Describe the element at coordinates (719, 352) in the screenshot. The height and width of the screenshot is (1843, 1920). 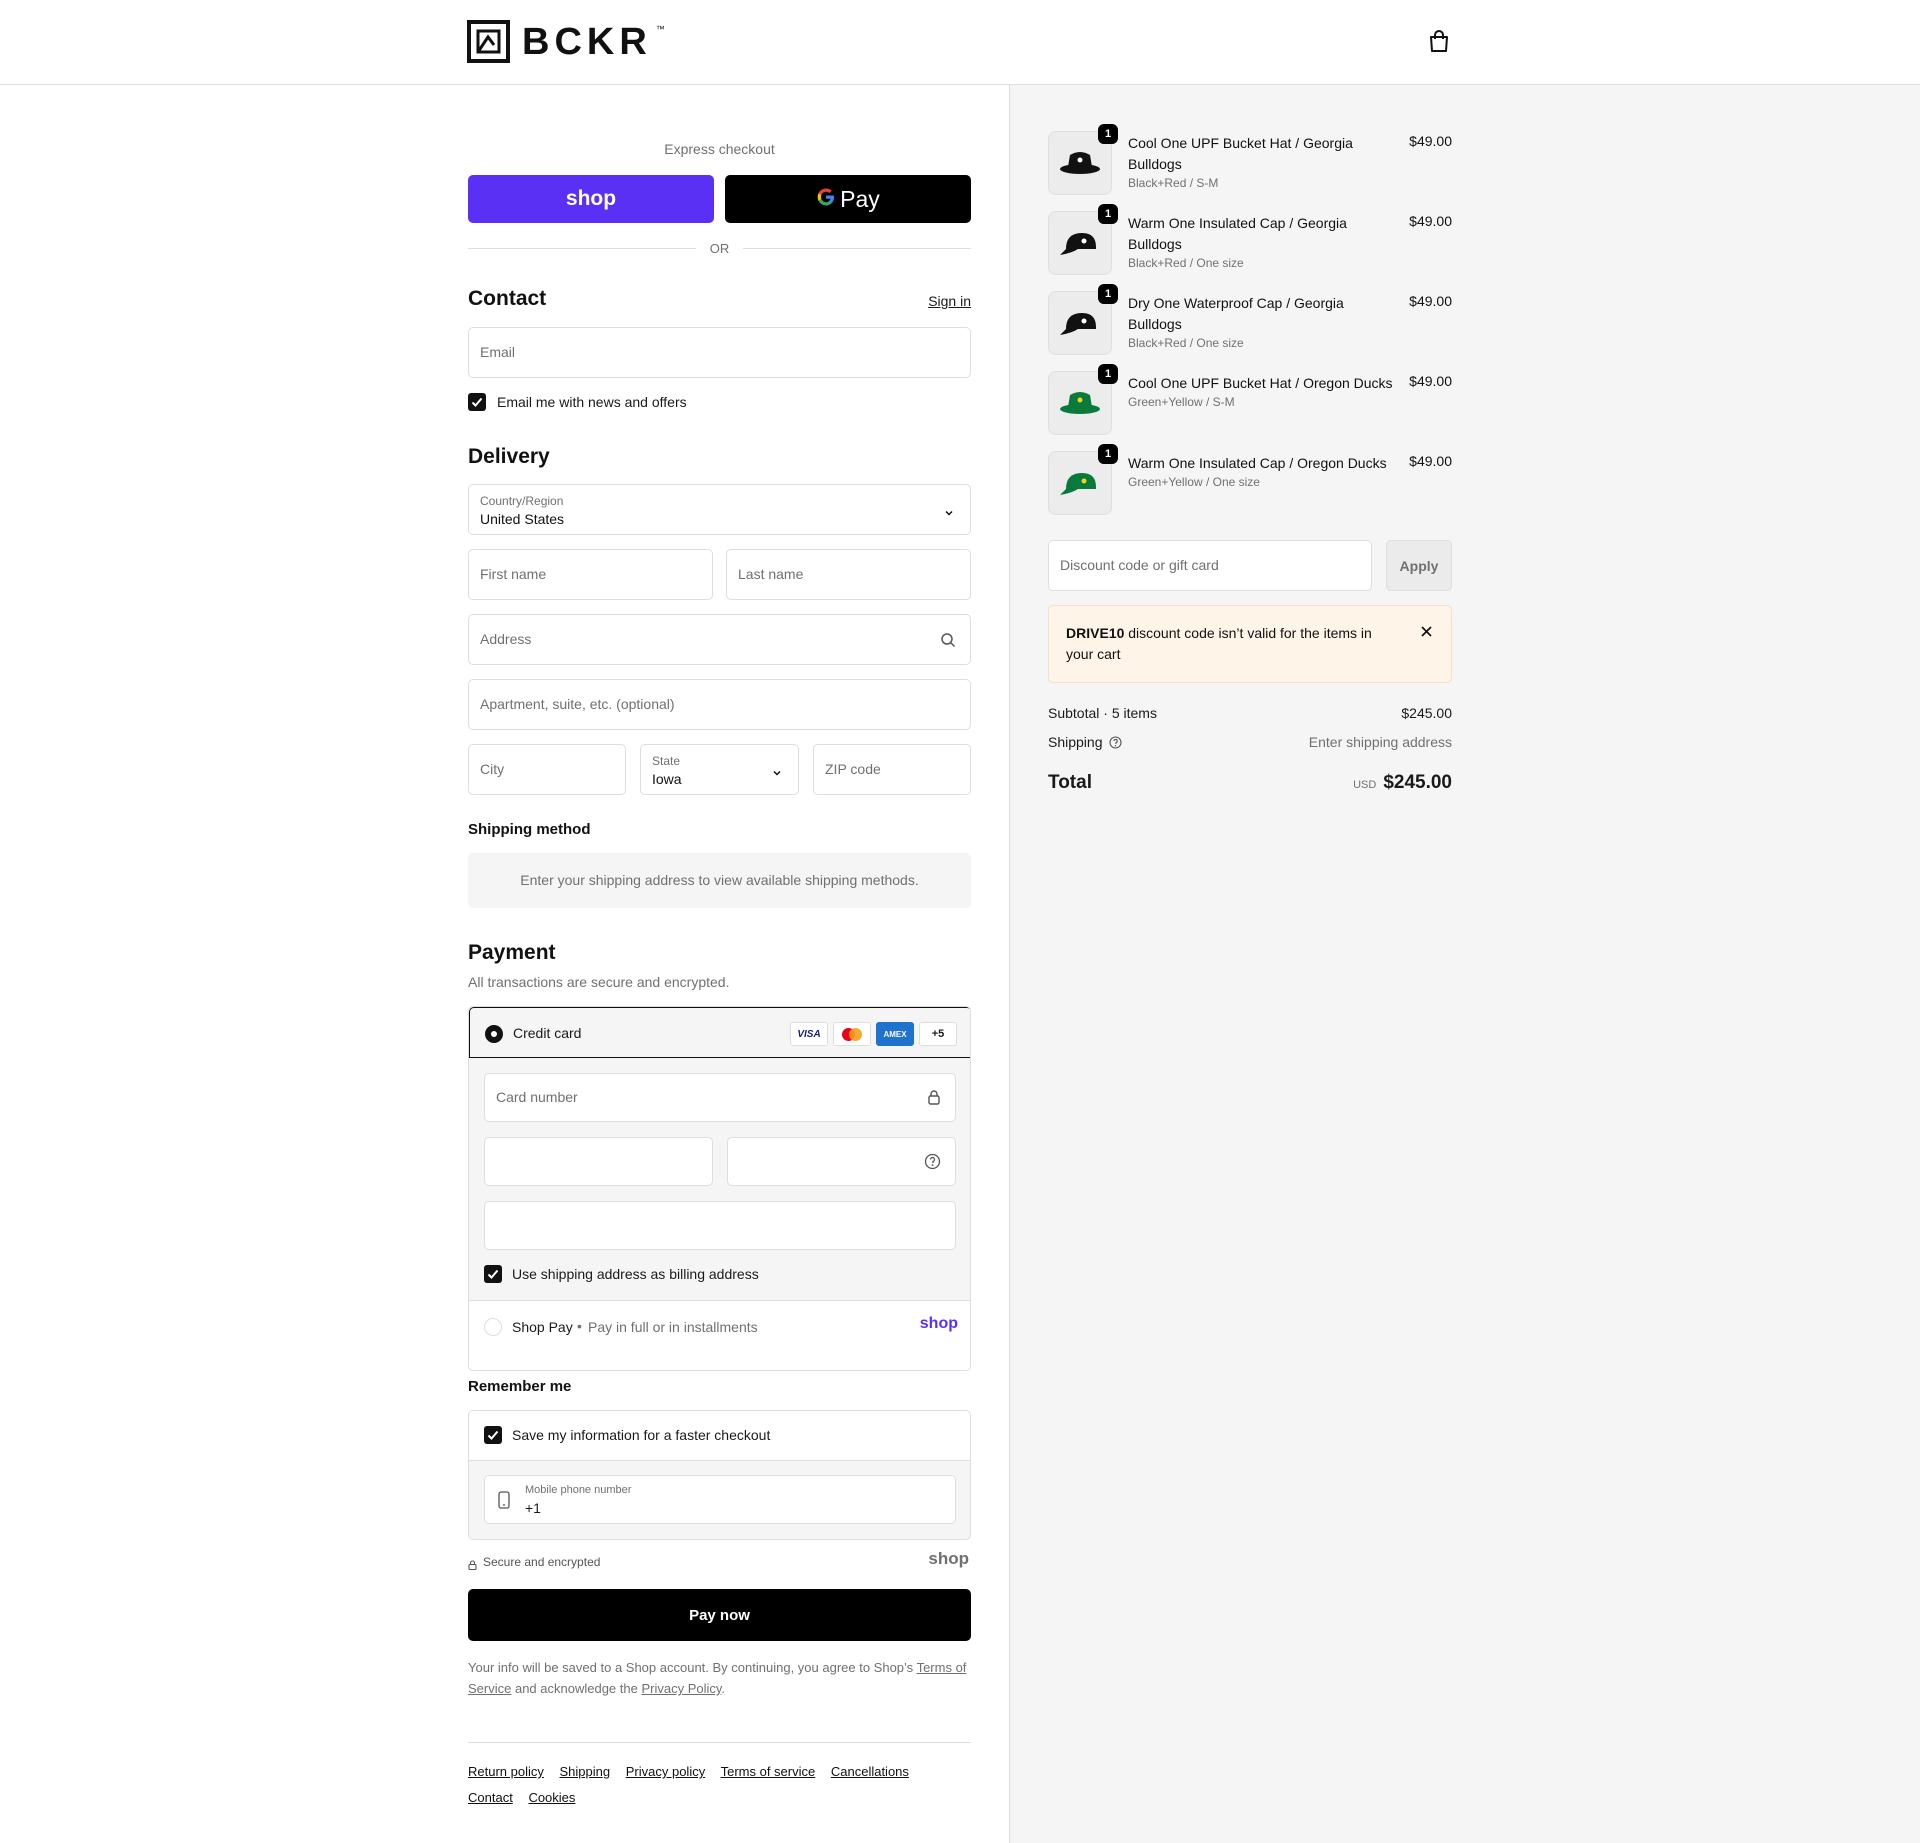
I see `email-field: Email` at that location.